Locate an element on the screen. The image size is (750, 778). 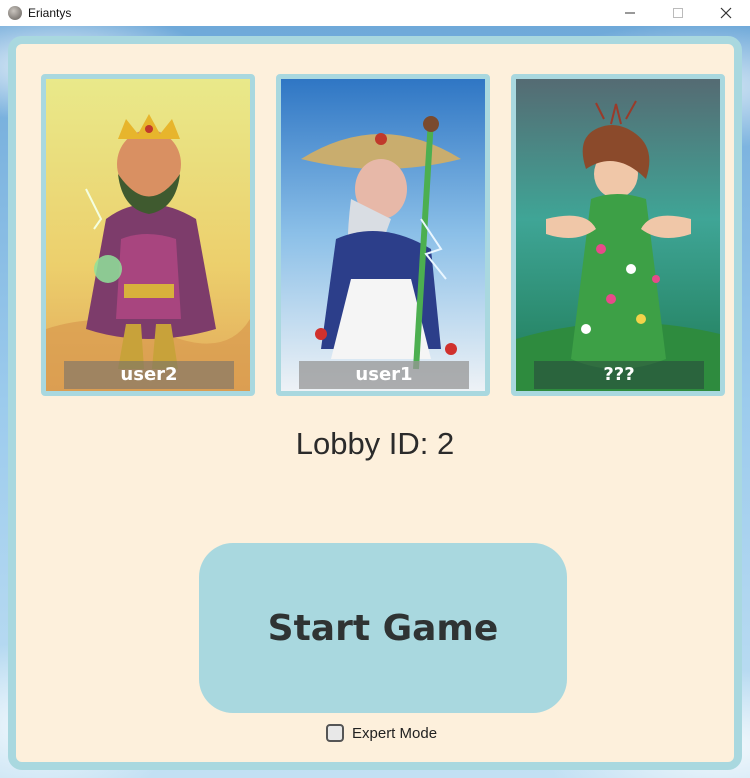
window-titlebar: Eriantys is located at coordinates (375, 13).